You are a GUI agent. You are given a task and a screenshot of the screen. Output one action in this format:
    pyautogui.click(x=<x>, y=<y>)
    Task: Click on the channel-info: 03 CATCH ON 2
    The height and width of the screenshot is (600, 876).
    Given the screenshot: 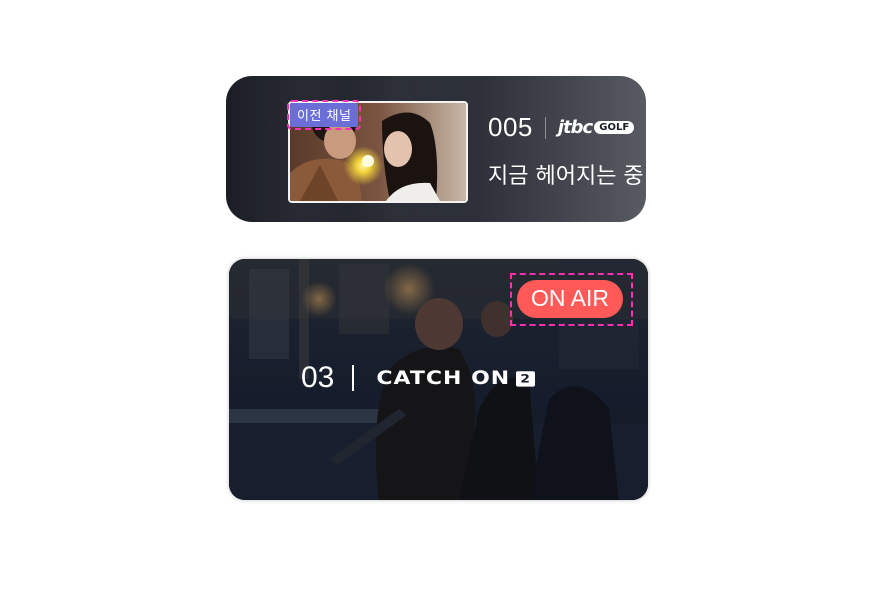 What is the action you would take?
    pyautogui.click(x=418, y=378)
    